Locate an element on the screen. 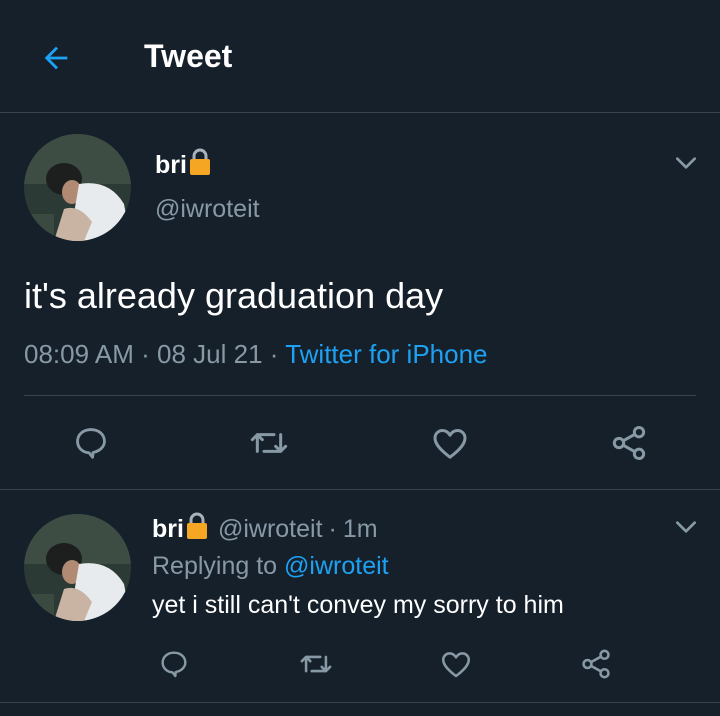 This screenshot has height=716, width=720. tweet-date: 08 Jul 21 is located at coordinates (210, 354).